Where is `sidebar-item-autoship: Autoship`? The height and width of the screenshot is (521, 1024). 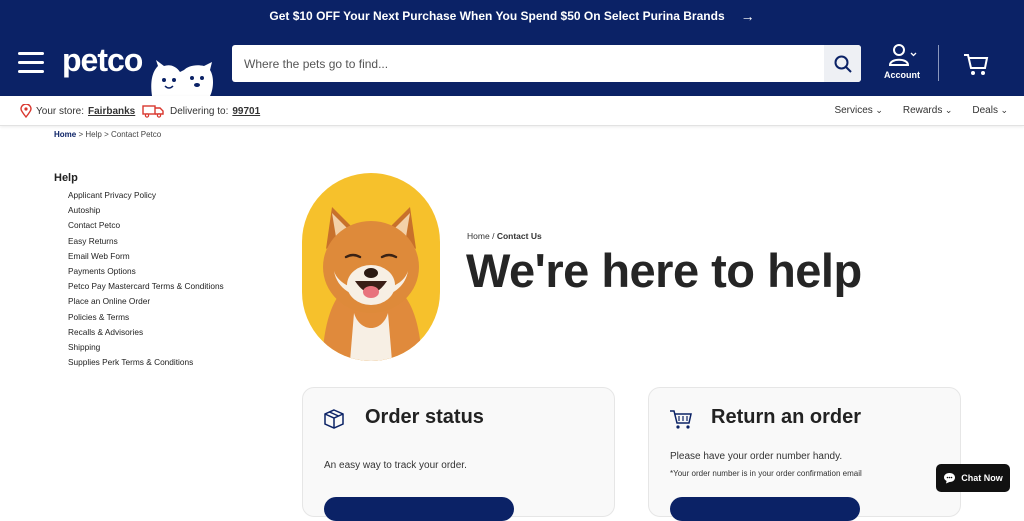
sidebar-item-autoship: Autoship is located at coordinates (146, 210).